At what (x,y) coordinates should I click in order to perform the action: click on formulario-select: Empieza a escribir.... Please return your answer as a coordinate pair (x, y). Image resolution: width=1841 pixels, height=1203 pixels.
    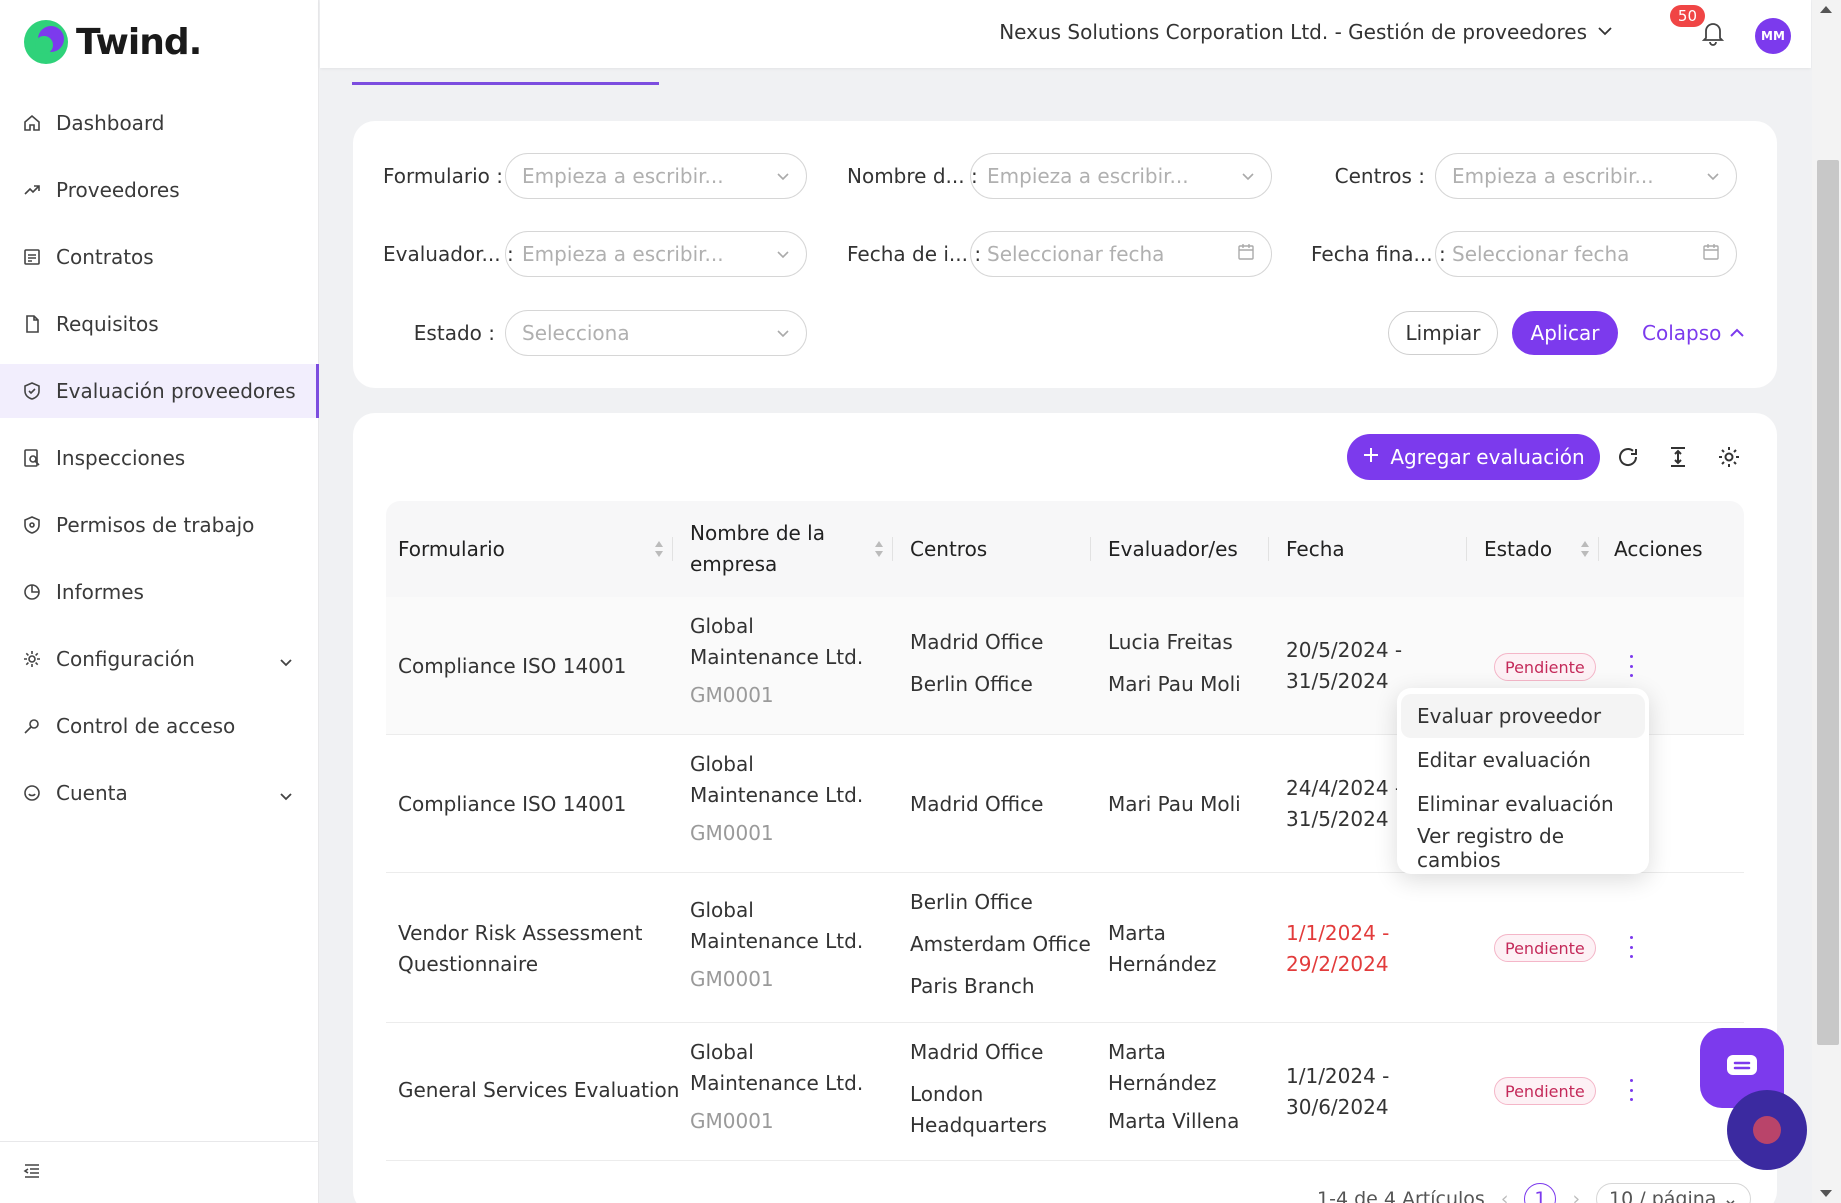
    Looking at the image, I should click on (656, 176).